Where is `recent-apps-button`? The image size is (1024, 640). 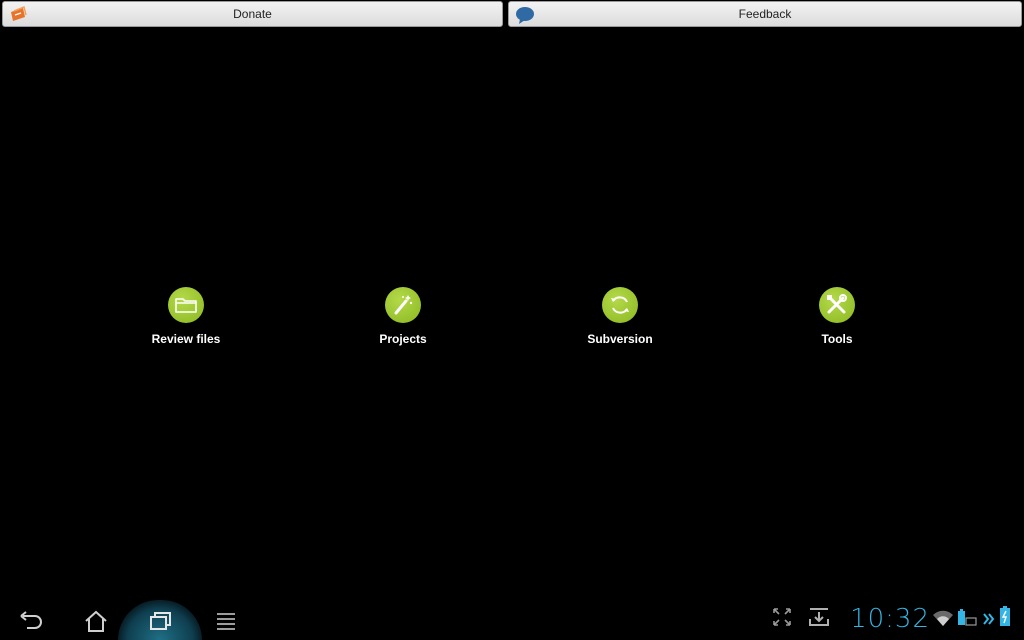 recent-apps-button is located at coordinates (160, 621).